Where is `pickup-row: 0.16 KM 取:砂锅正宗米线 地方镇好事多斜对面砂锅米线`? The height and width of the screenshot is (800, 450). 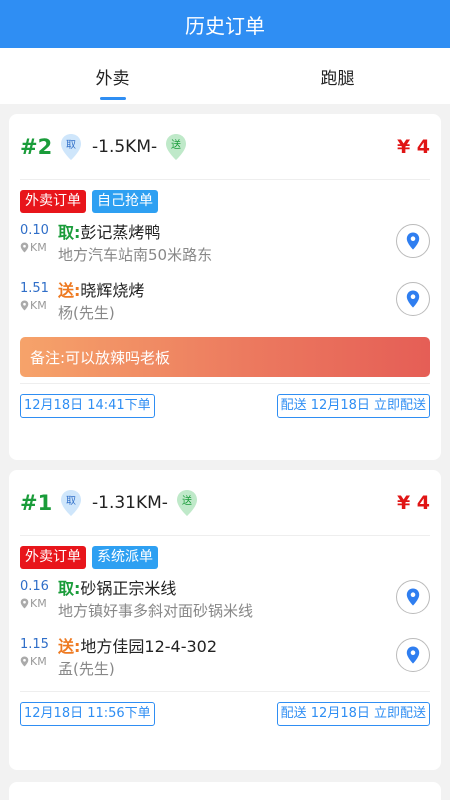
pickup-row: 0.16 KM 取:砂锅正宗米线 地方镇好事多斜对面砂锅米线 is located at coordinates (225, 598).